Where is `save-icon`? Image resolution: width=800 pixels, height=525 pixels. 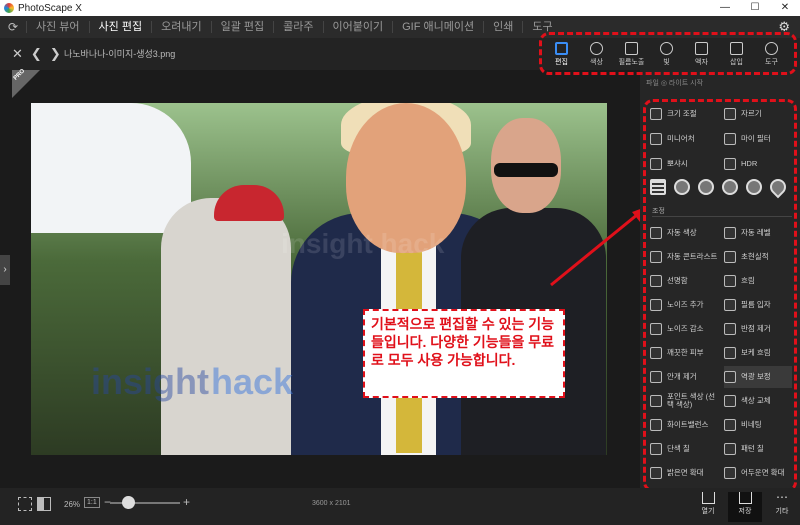
save-icon is located at coordinates (745, 498).